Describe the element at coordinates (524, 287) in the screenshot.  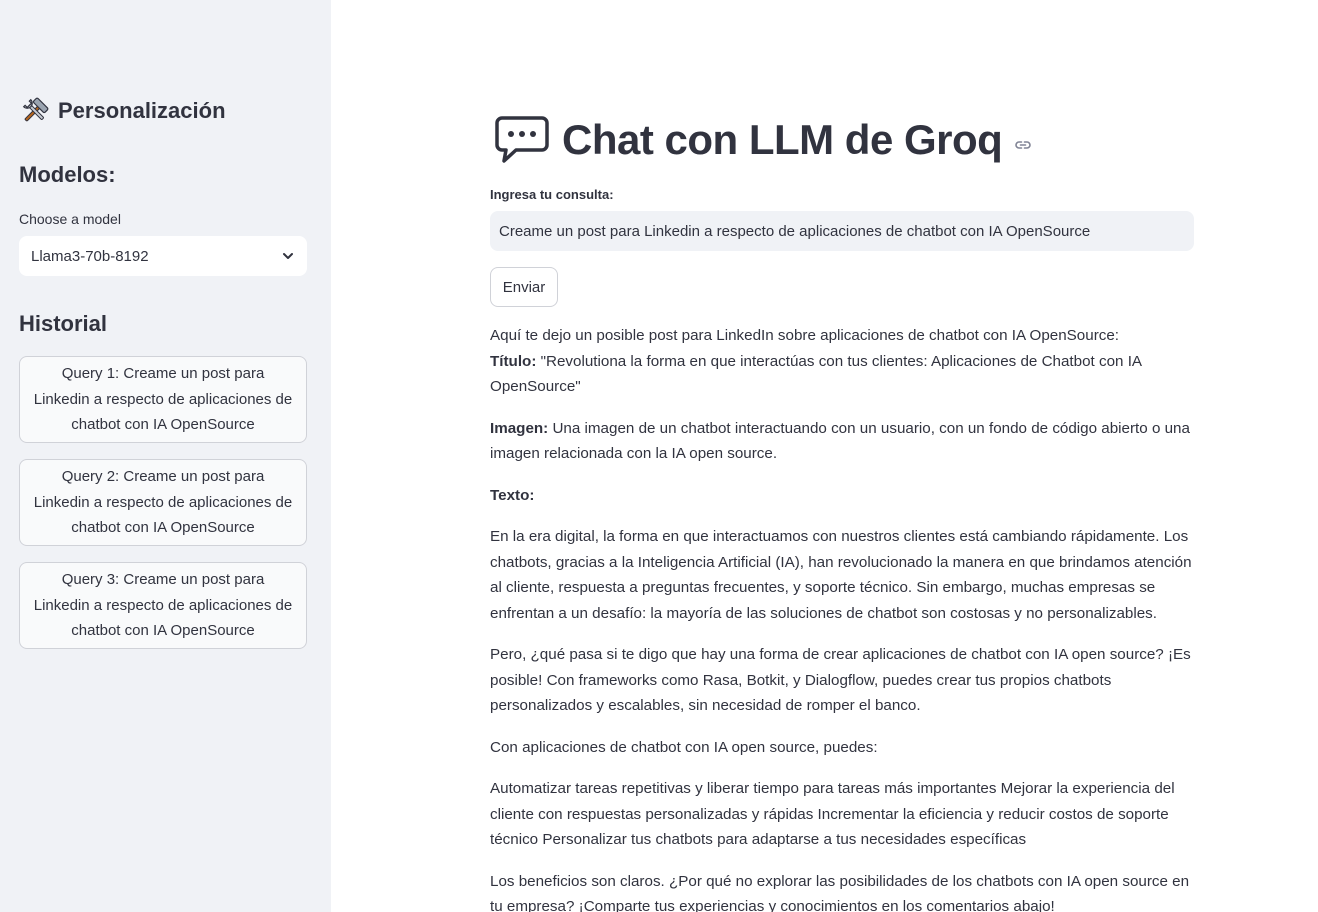
I see `send-button: Enviar` at that location.